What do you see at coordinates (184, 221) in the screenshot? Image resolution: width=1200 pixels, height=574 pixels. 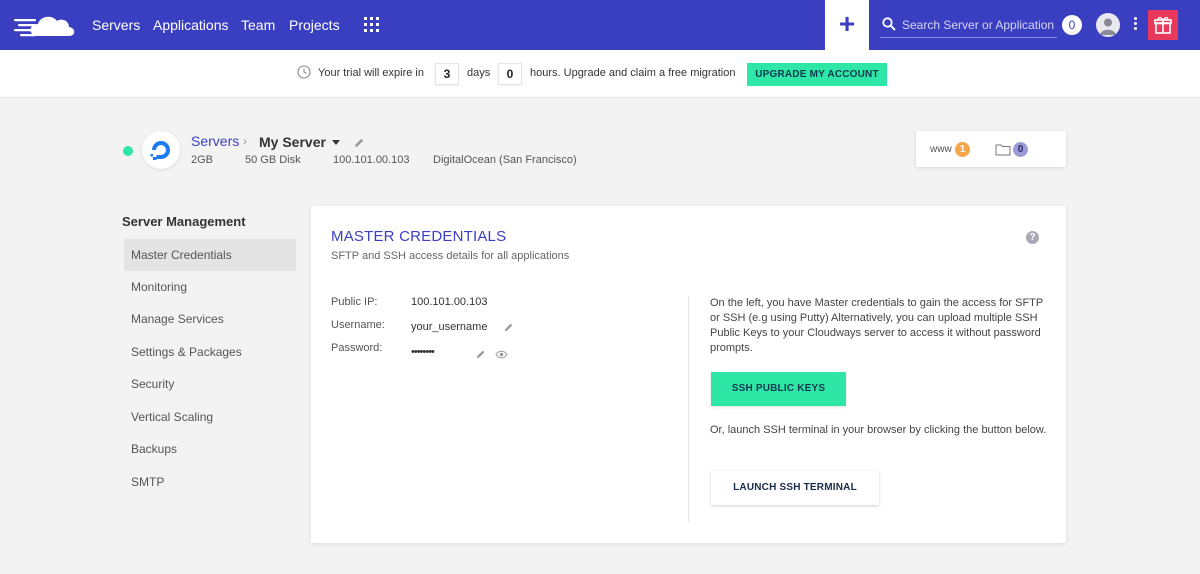 I see `sidebar-title: Server Management` at bounding box center [184, 221].